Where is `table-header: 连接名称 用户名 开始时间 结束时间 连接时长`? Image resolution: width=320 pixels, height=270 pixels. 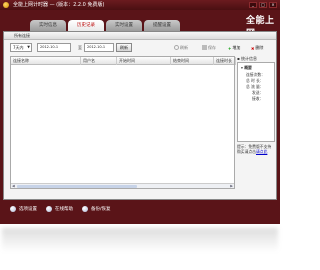 table-header: 连接名称 用户名 开始时间 结束时间 连接时长 is located at coordinates (123, 61).